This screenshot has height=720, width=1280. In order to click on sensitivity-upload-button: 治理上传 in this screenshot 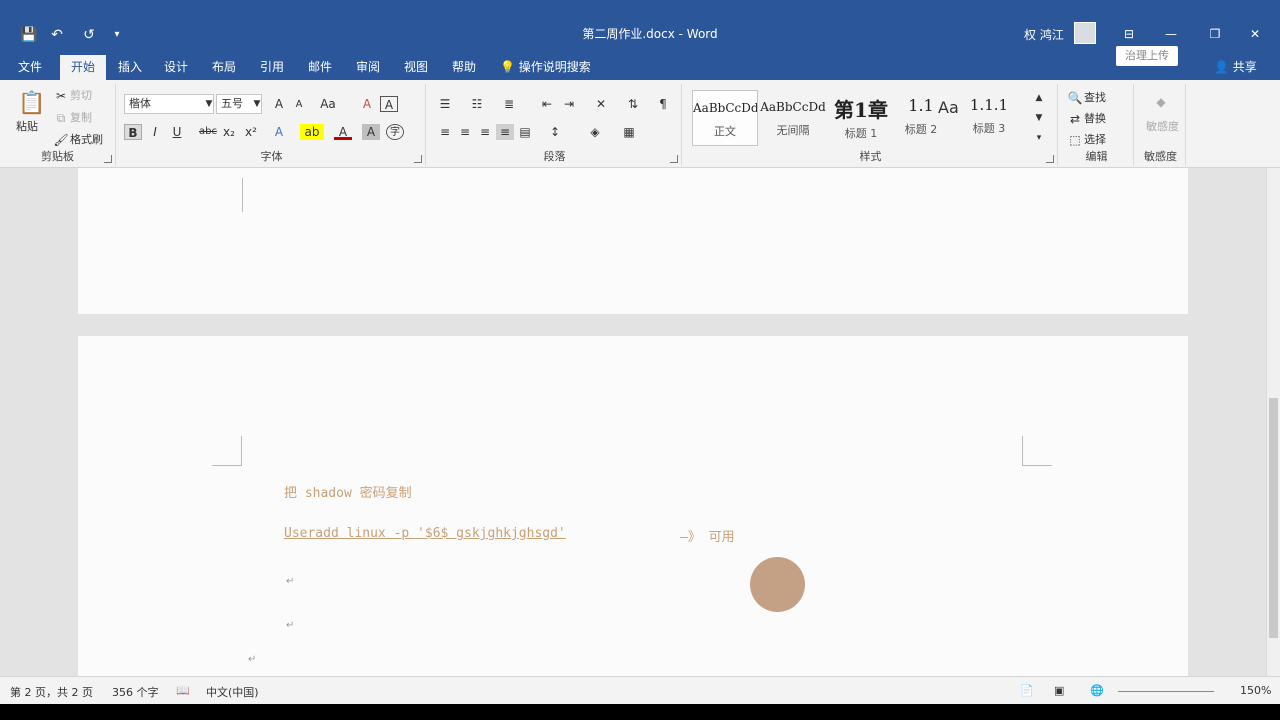, I will do `click(1147, 56)`.